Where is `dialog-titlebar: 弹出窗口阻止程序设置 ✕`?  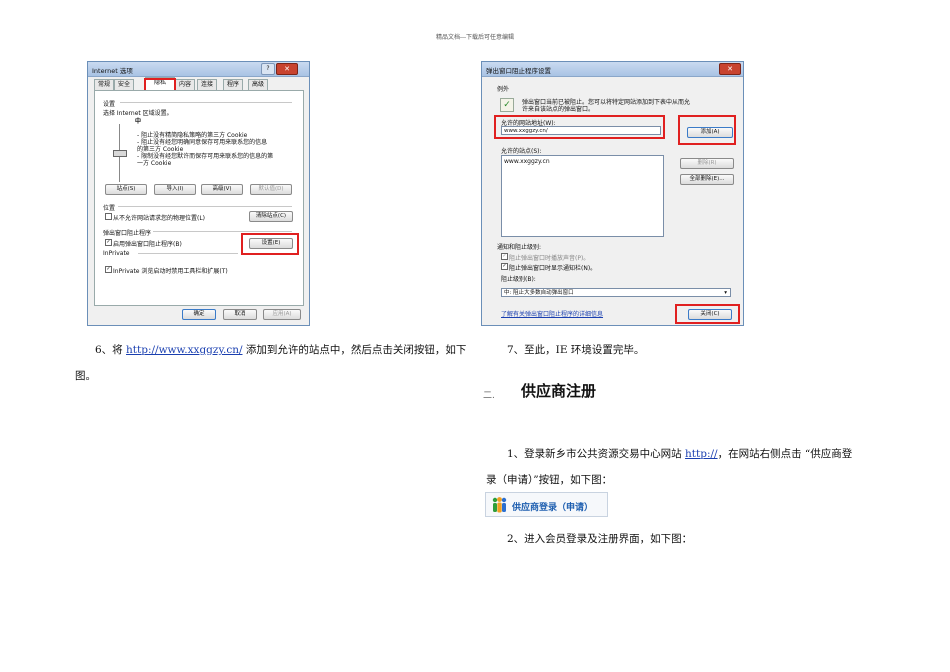 dialog-titlebar: 弹出窗口阻止程序设置 ✕ is located at coordinates (612, 69).